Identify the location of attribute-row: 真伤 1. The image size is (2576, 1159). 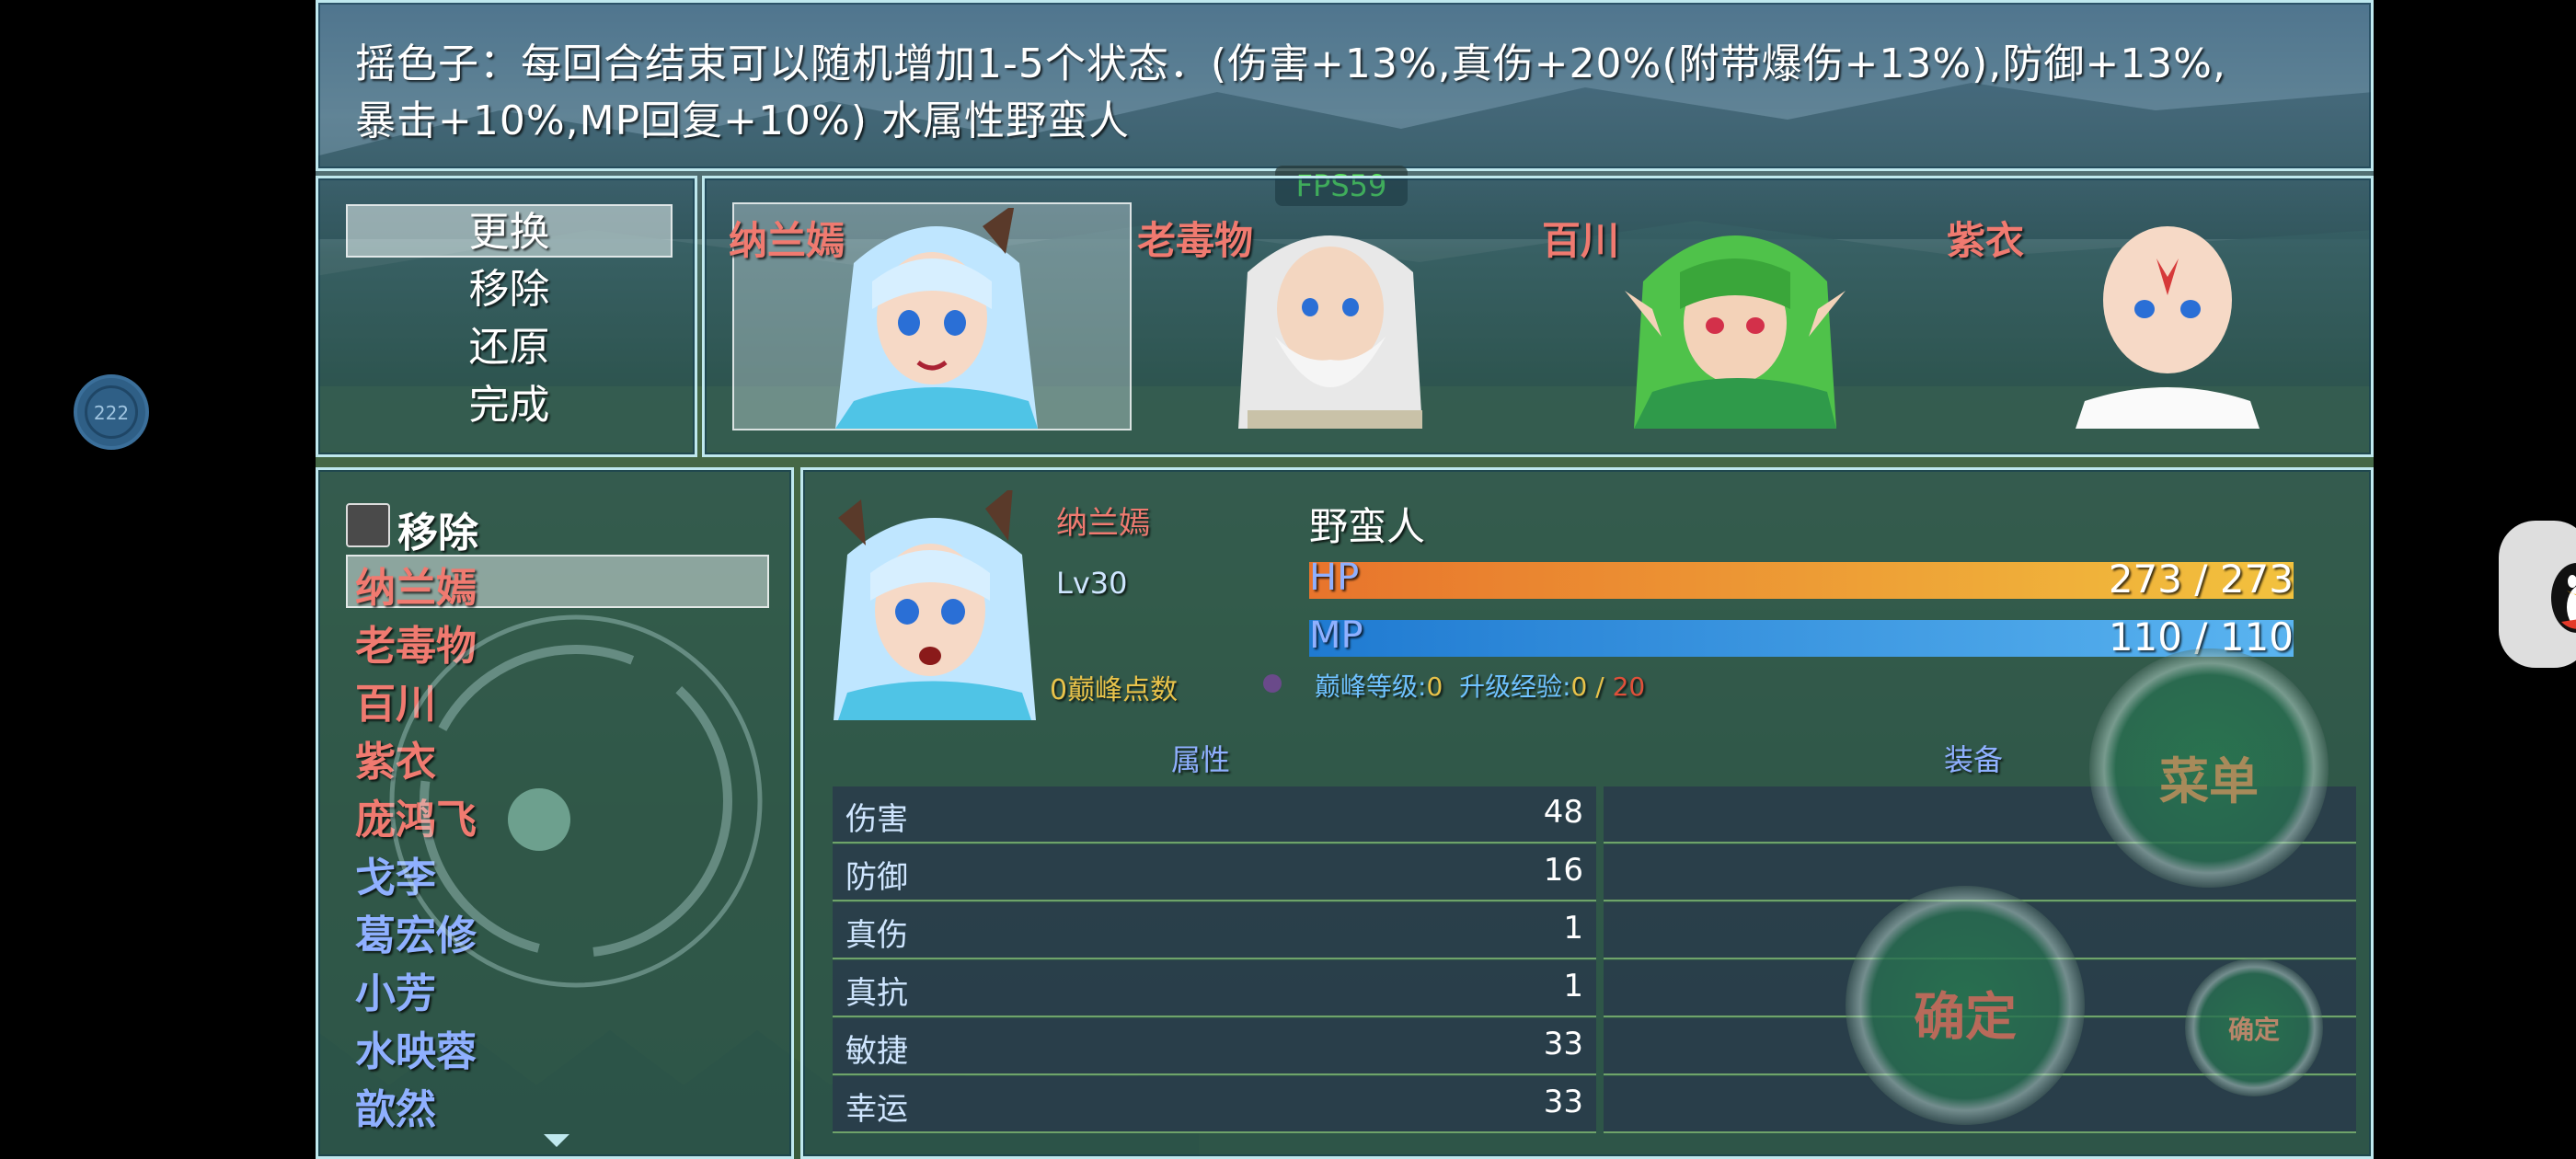
(1214, 930).